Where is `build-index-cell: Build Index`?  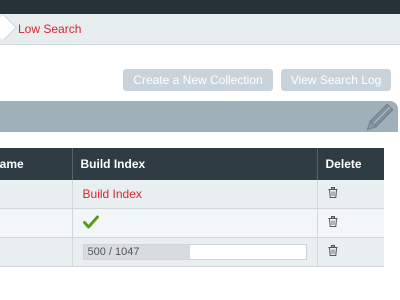 build-index-cell: Build Index is located at coordinates (195, 194).